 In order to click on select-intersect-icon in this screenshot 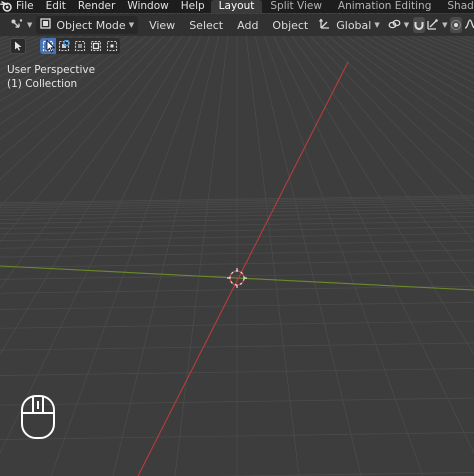, I will do `click(112, 46)`.